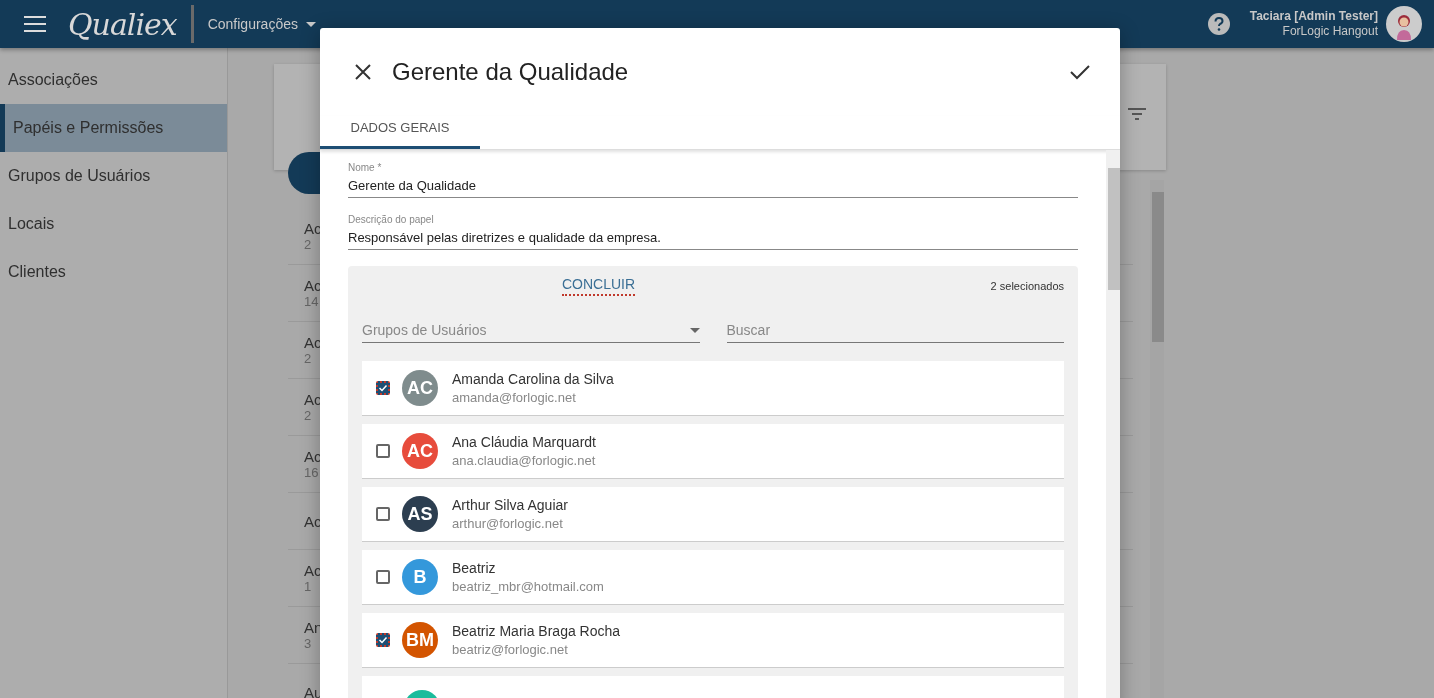 The width and height of the screenshot is (1434, 698). I want to click on text-field: Gerente da Qualidade, so click(713, 185).